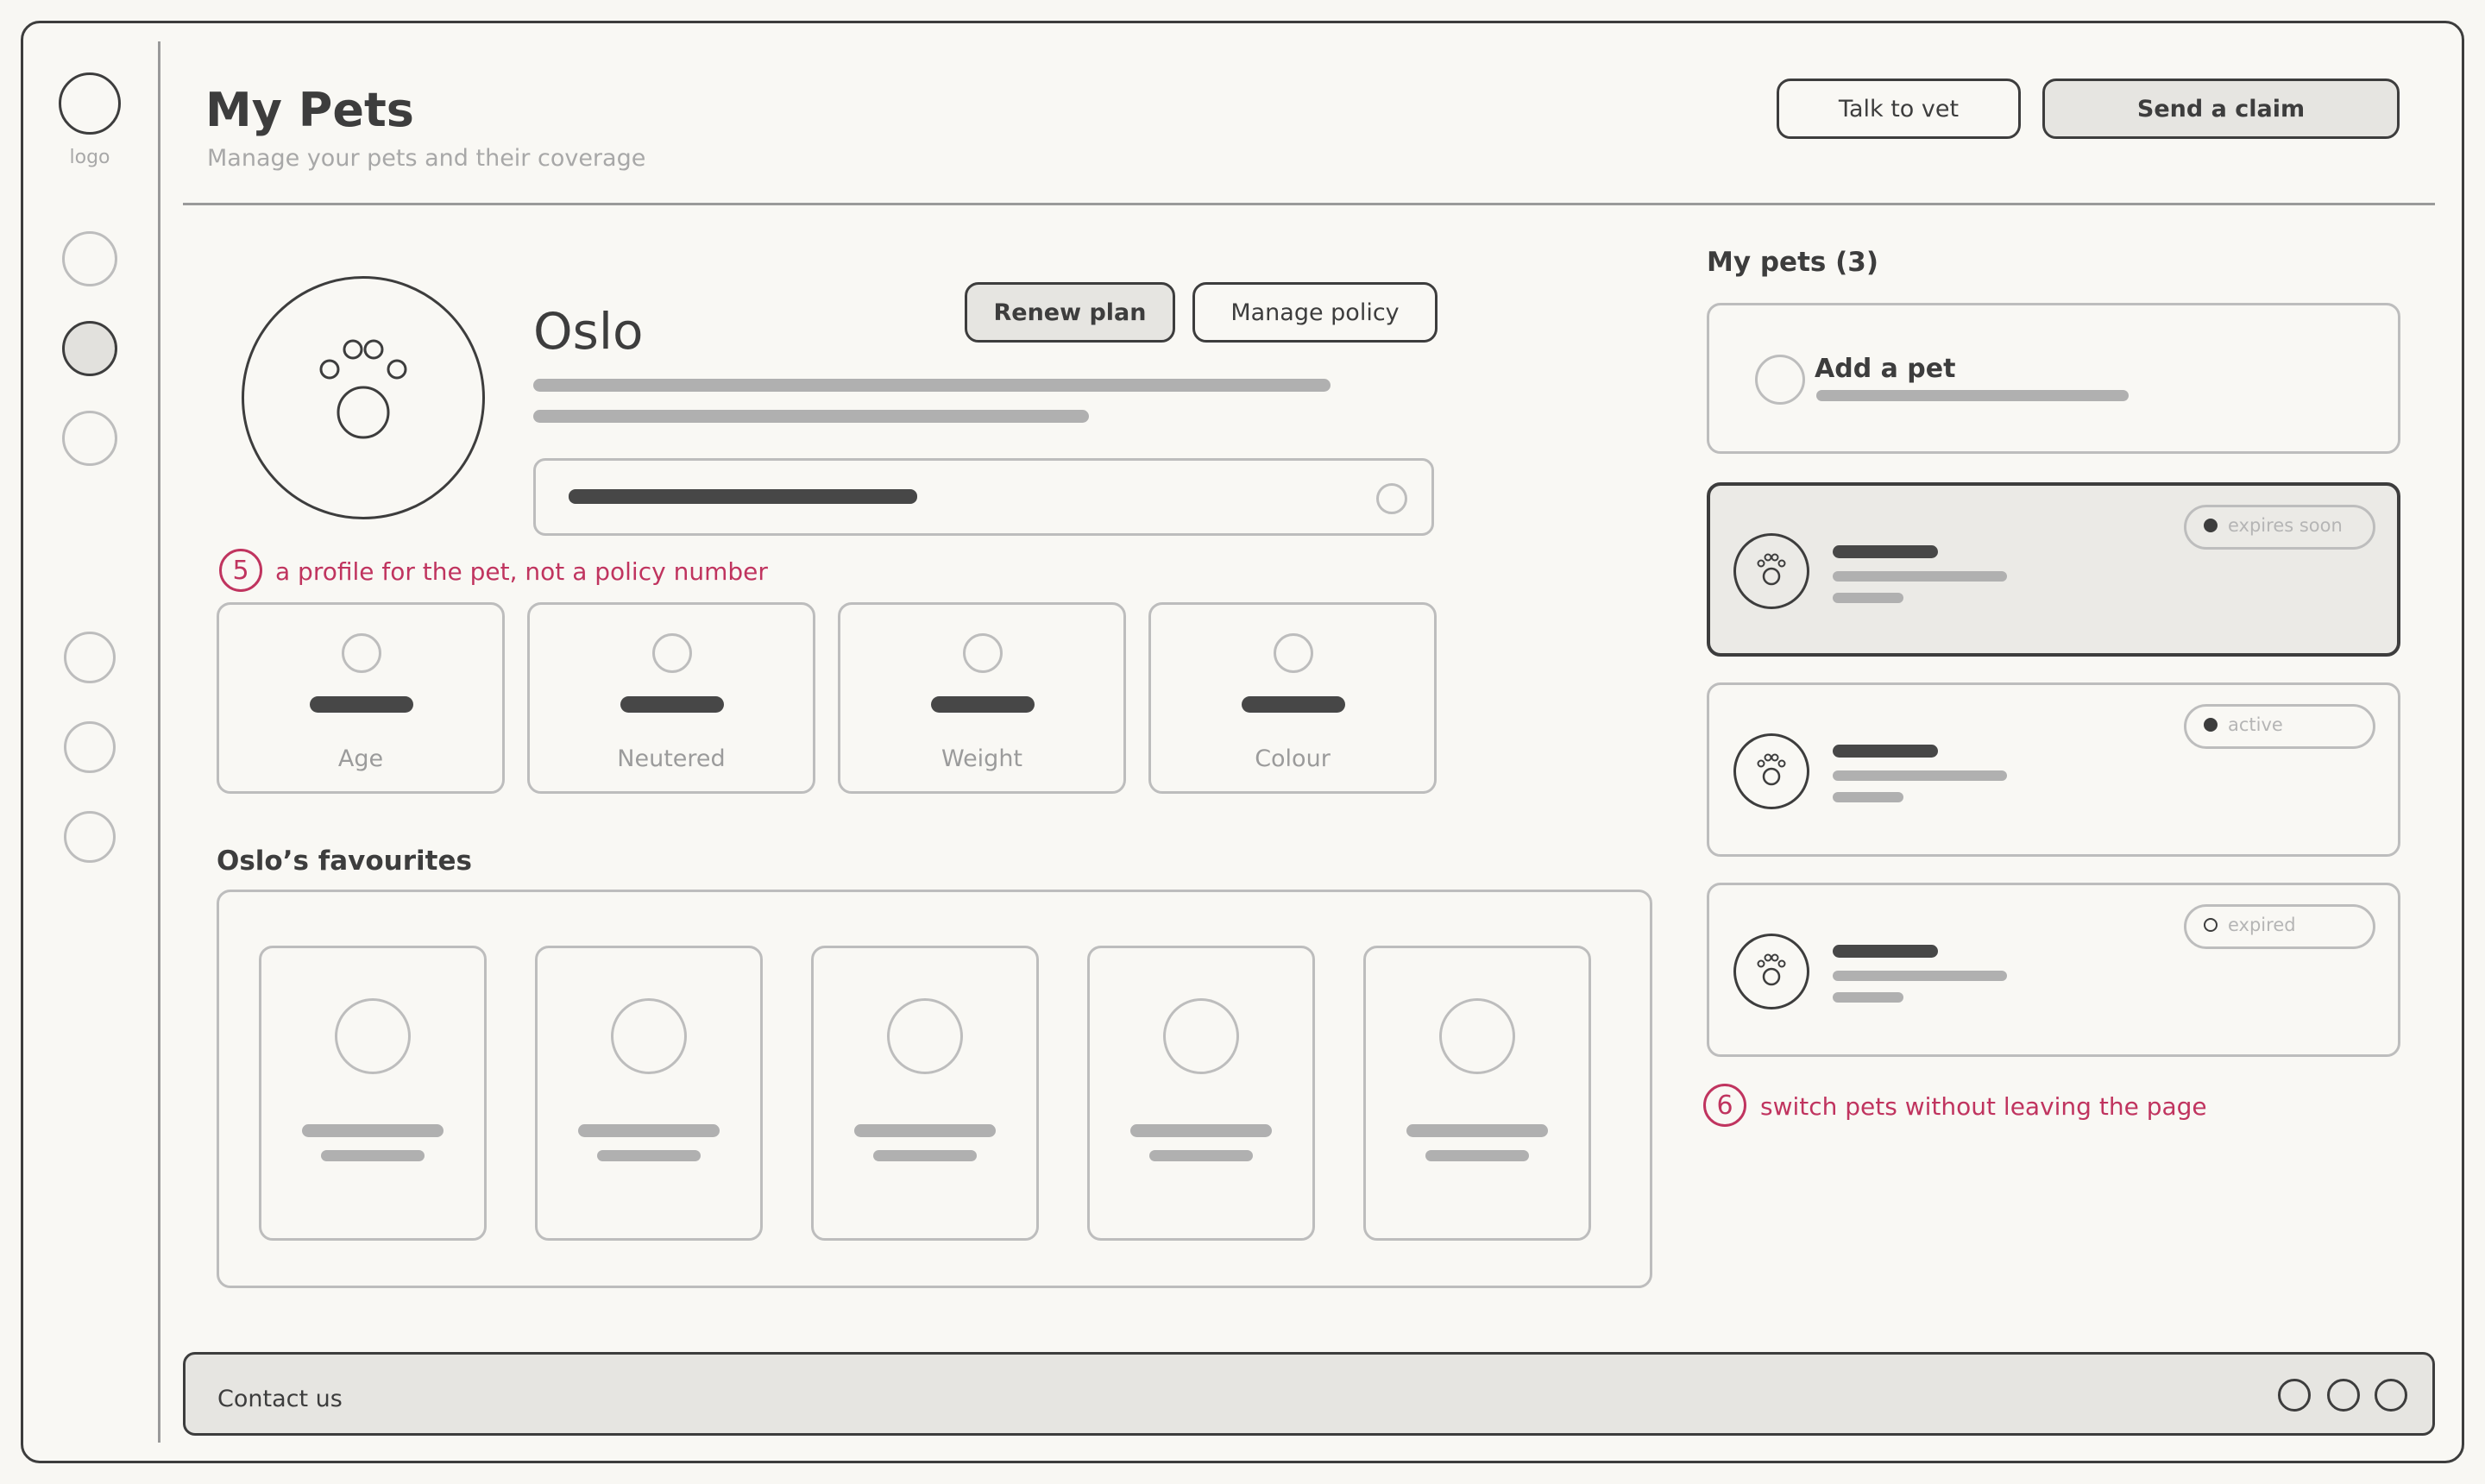  I want to click on policy-summary-field, so click(984, 497).